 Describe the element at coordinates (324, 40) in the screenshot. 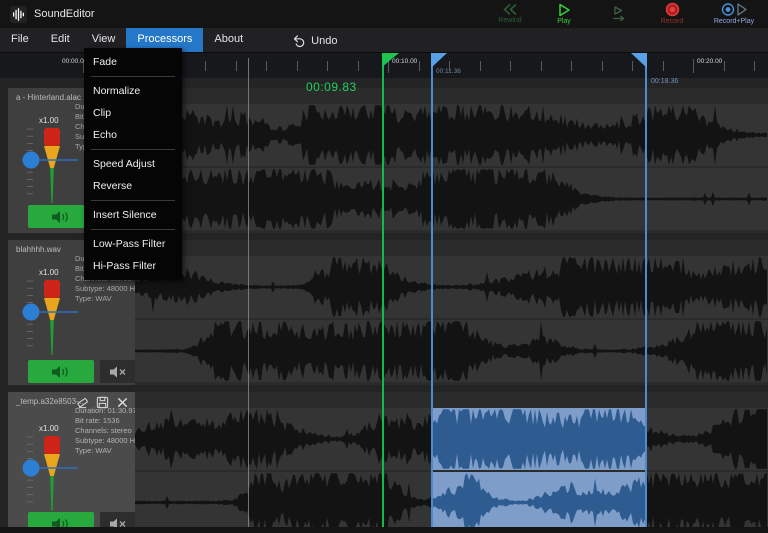

I see `undo-label: Undo` at that location.